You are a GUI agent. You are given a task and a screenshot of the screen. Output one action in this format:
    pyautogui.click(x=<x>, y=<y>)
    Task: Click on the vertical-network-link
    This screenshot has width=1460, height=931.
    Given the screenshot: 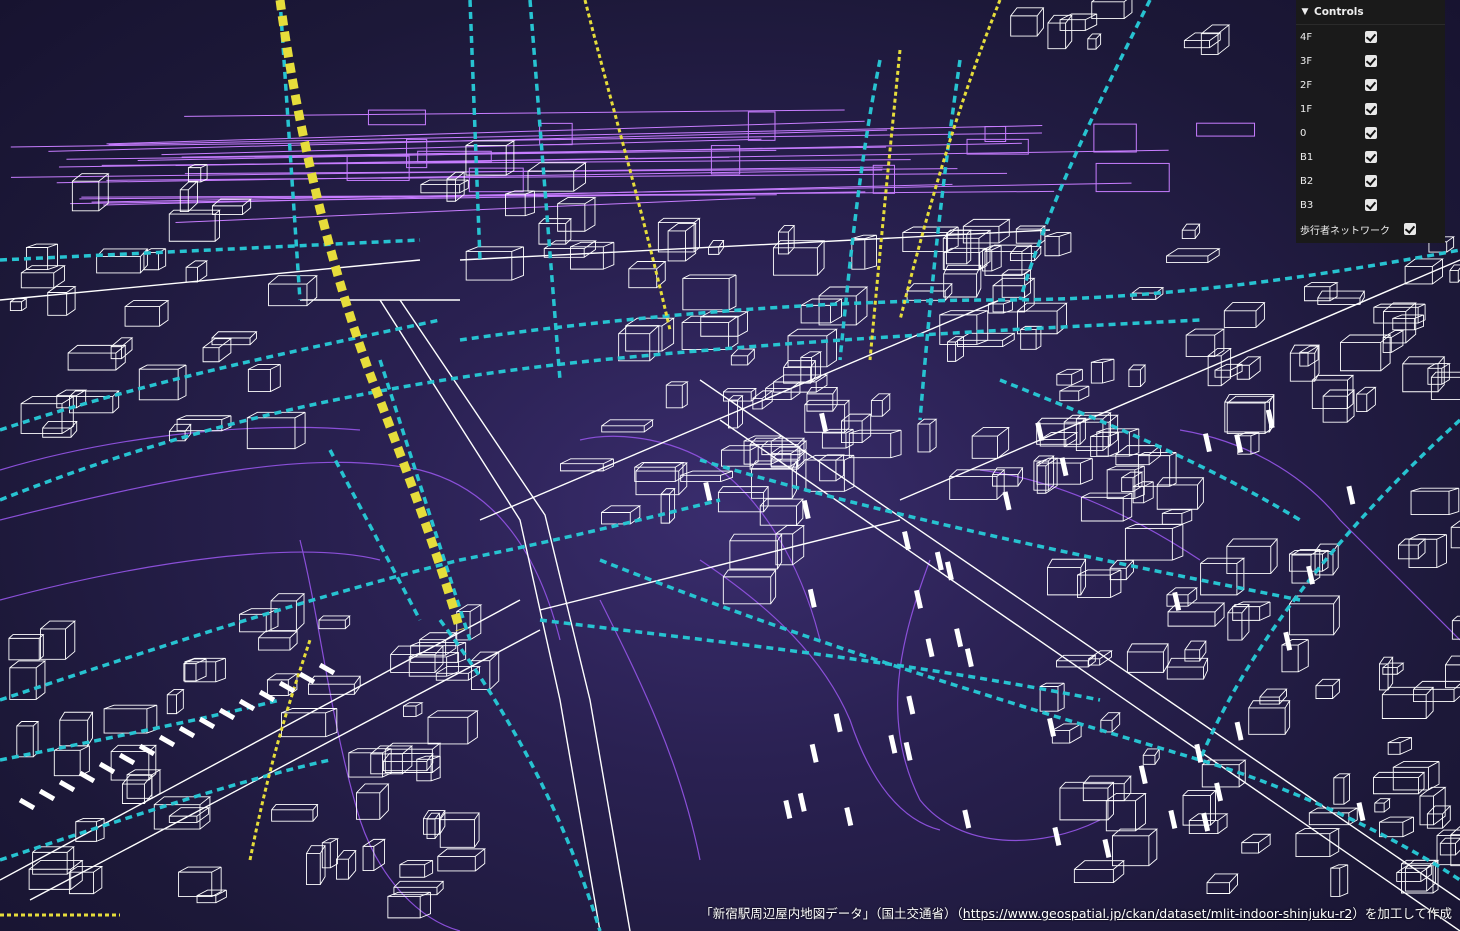 What is the action you would take?
    pyautogui.click(x=370, y=316)
    